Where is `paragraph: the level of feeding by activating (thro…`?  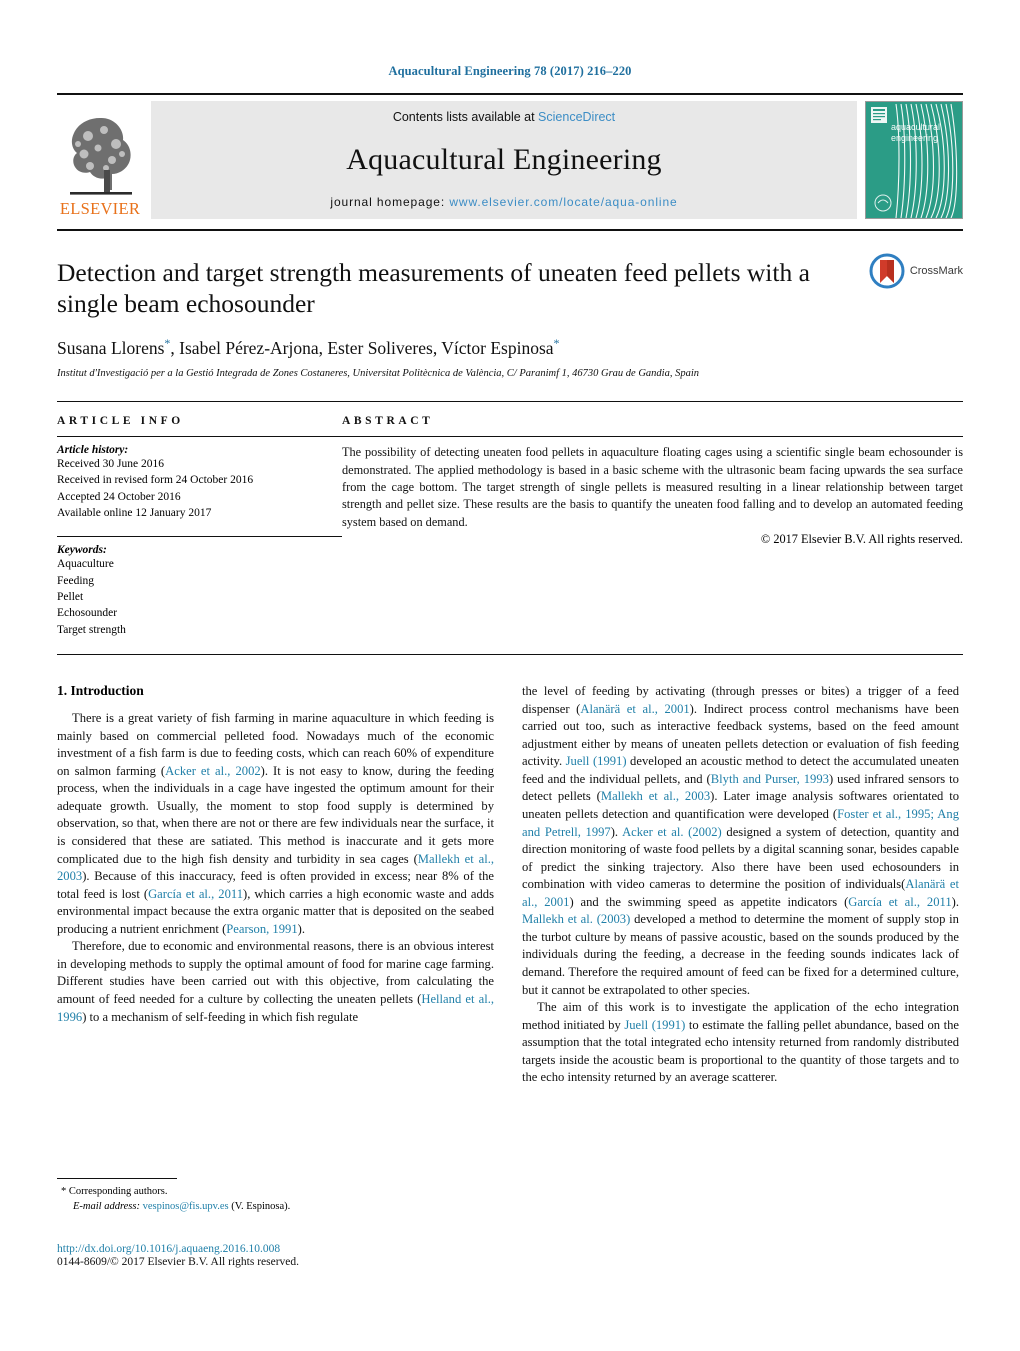 paragraph: the level of feeding by activating (thro… is located at coordinates (741, 840).